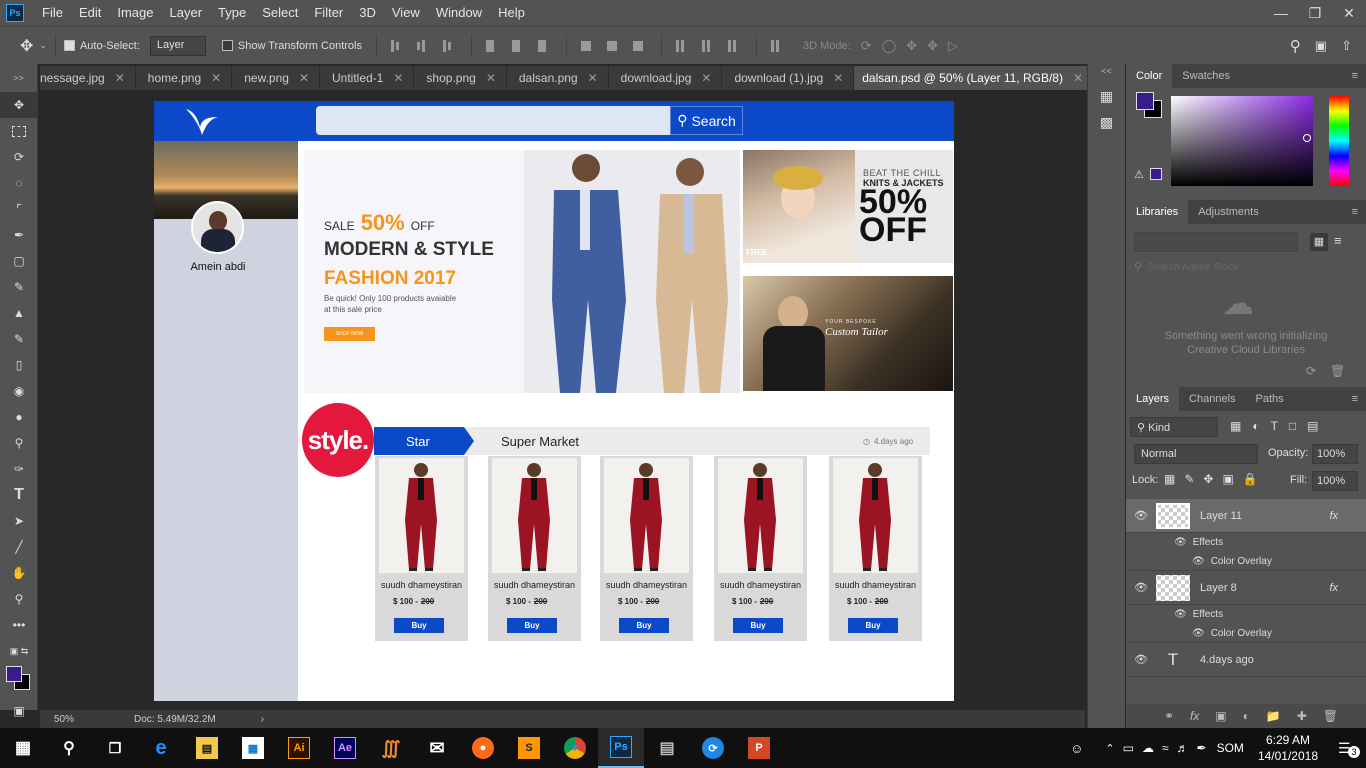 The height and width of the screenshot is (768, 1366). What do you see at coordinates (1333, 588) in the screenshot?
I see `fx-icon: fx` at bounding box center [1333, 588].